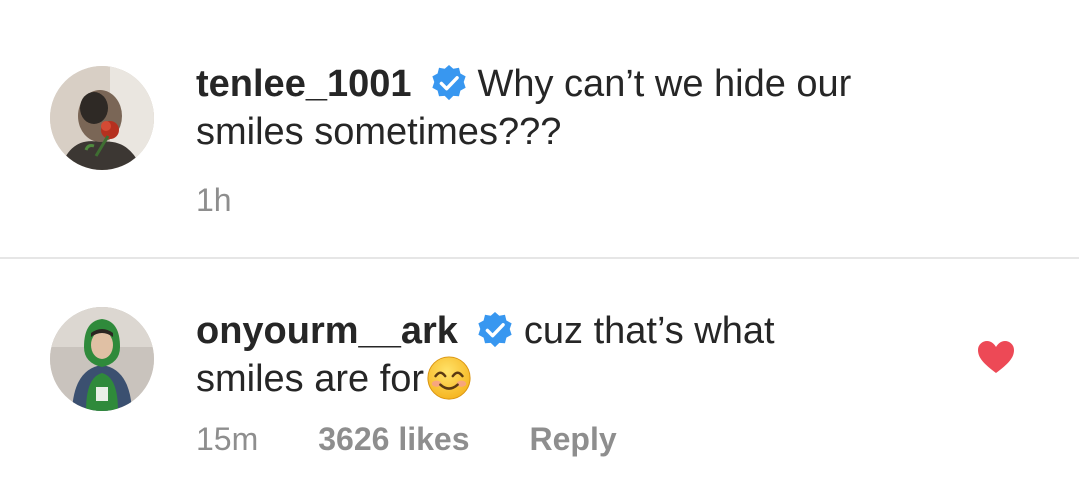 The width and height of the screenshot is (1079, 493). What do you see at coordinates (310, 379) in the screenshot?
I see `comment-text-line2: smiles are for` at bounding box center [310, 379].